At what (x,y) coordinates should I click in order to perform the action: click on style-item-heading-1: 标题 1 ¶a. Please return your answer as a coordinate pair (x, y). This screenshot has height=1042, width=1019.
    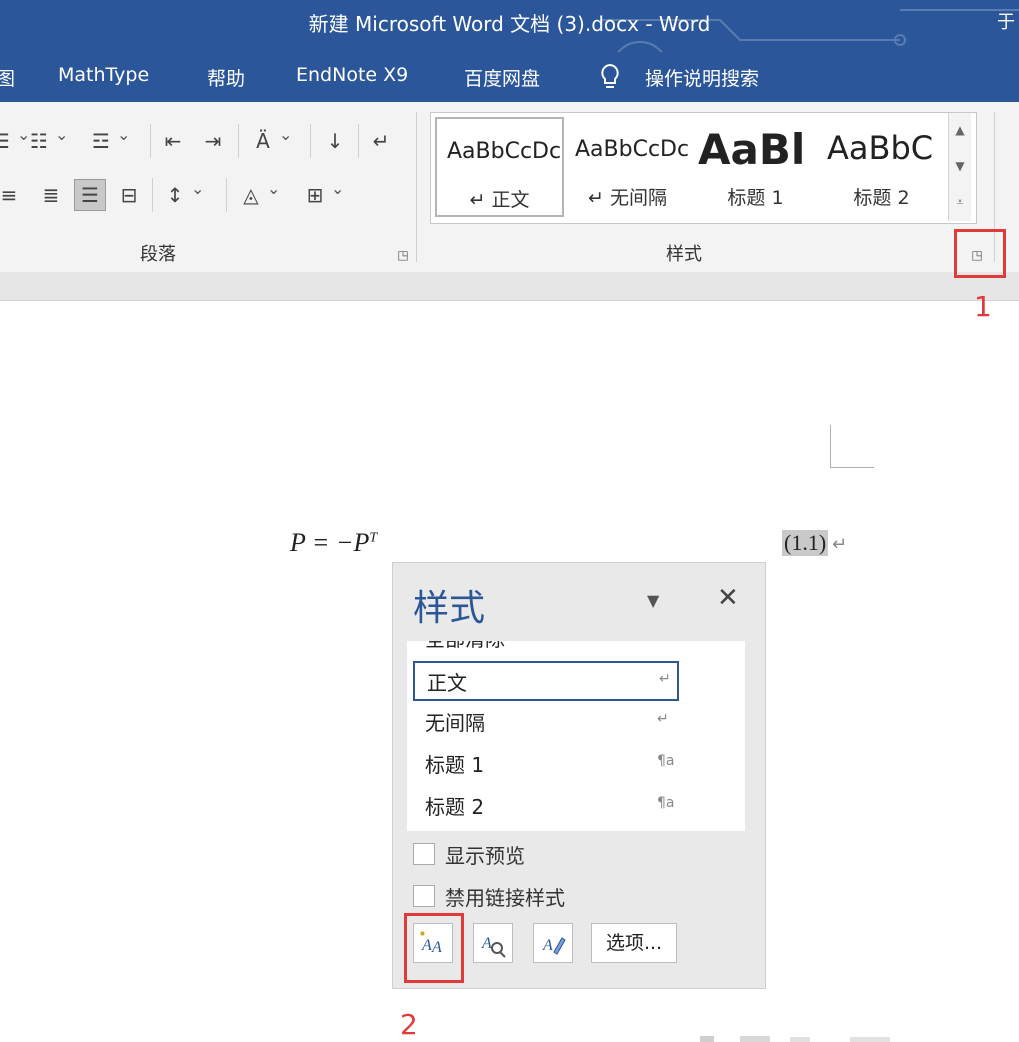
    Looking at the image, I should click on (544, 763).